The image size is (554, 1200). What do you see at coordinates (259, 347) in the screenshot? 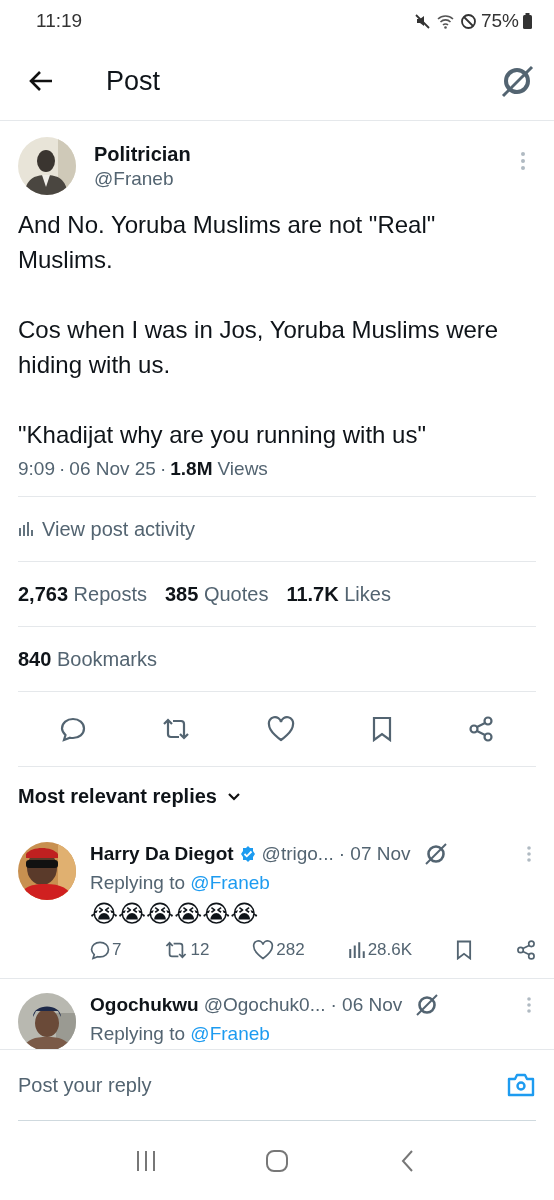
I see `post-text: Cos when I was in Jos, Yoruba Muslims were hiding with us.` at bounding box center [259, 347].